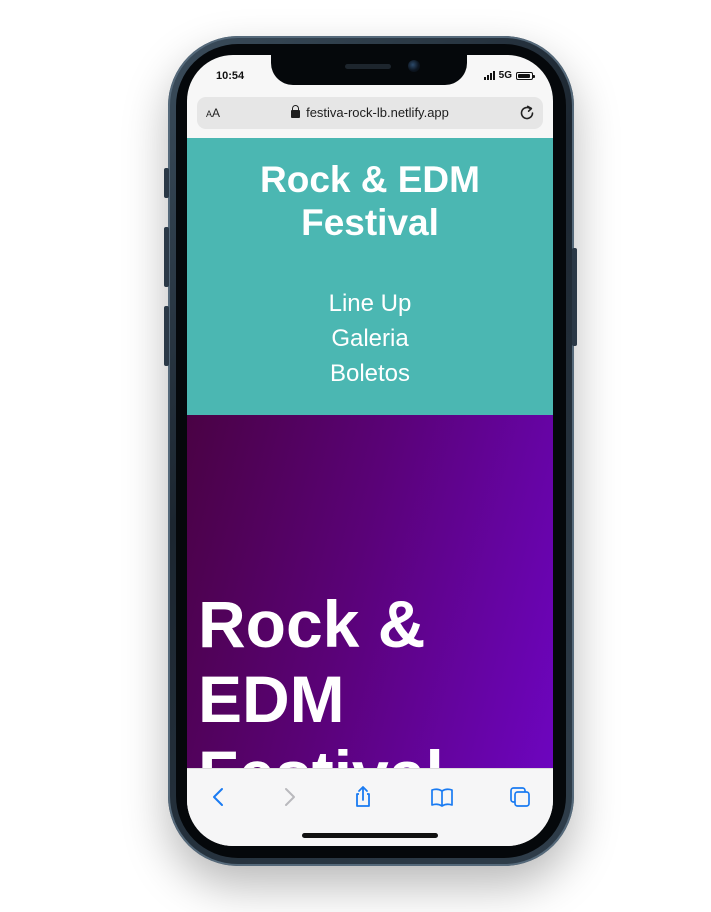  Describe the element at coordinates (489, 75) in the screenshot. I see `signal-icon` at that location.